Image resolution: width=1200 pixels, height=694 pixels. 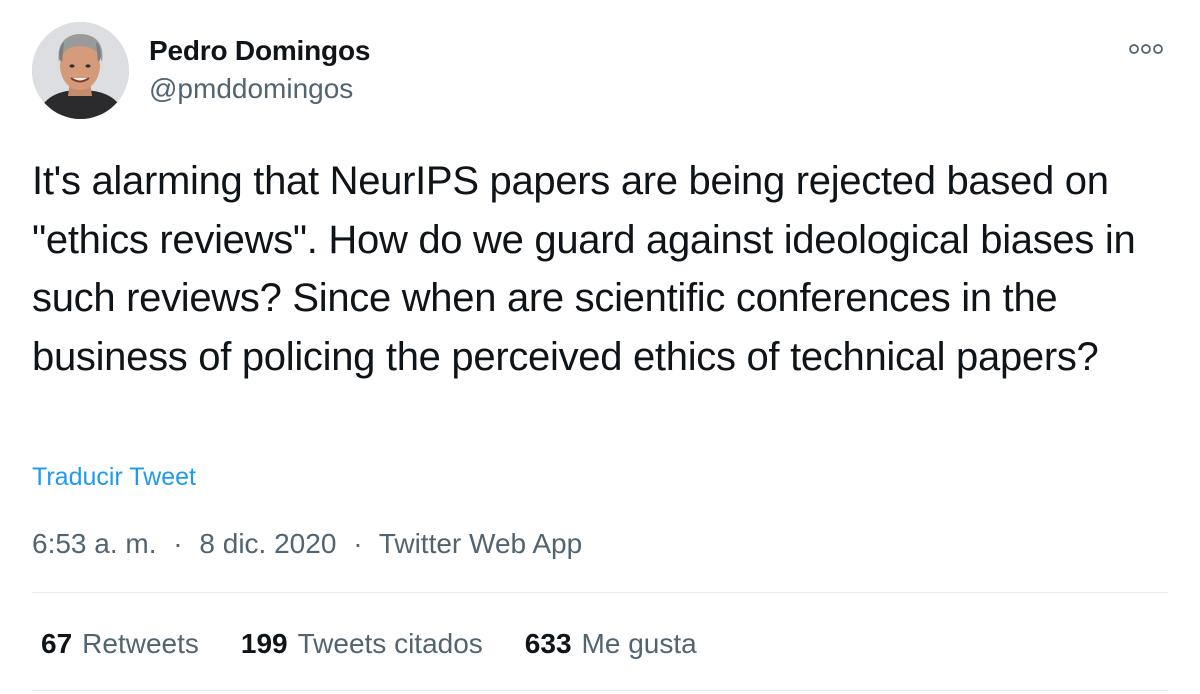 I want to click on retweets-stat: 67 Retweets, so click(x=120, y=644).